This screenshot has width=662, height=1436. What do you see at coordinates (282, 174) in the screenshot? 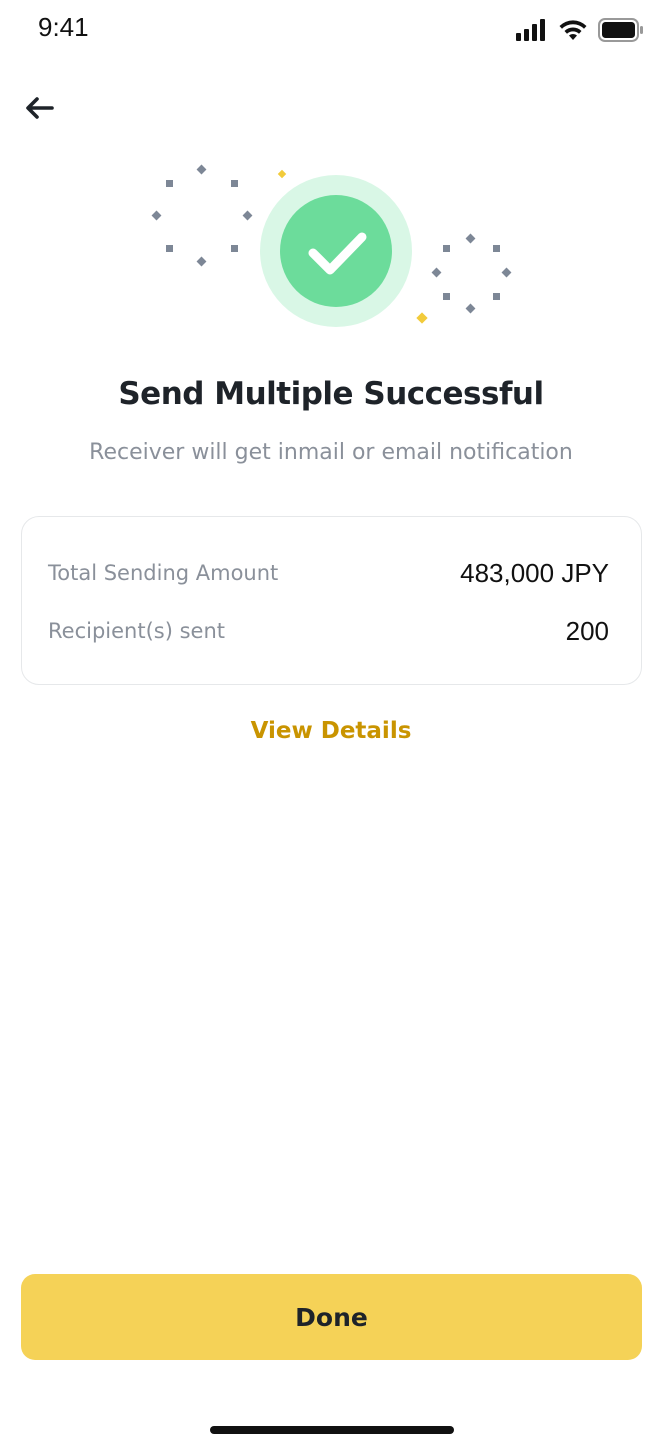
I see `sparkle-yellow-top` at bounding box center [282, 174].